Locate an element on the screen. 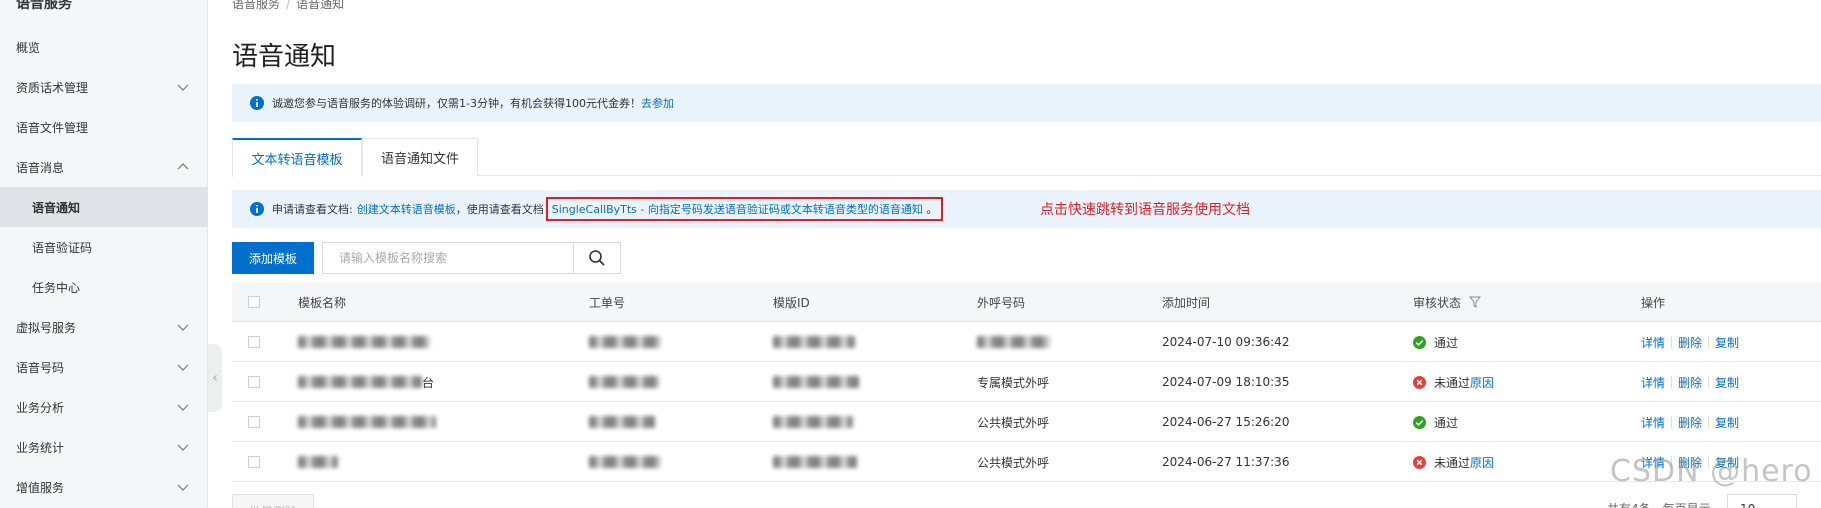 The image size is (1821, 508). breadcrumb-root: 语音服务 is located at coordinates (256, 5).